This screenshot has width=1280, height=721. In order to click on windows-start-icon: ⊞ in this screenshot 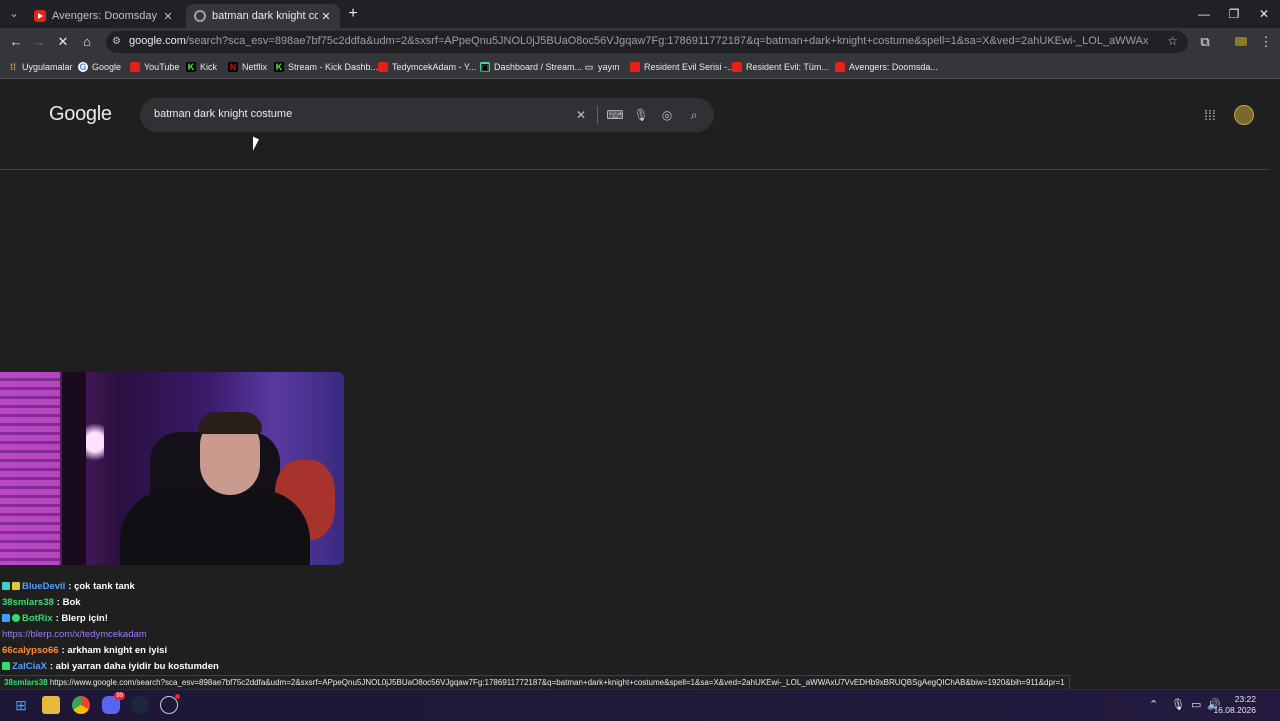, I will do `click(21, 705)`.